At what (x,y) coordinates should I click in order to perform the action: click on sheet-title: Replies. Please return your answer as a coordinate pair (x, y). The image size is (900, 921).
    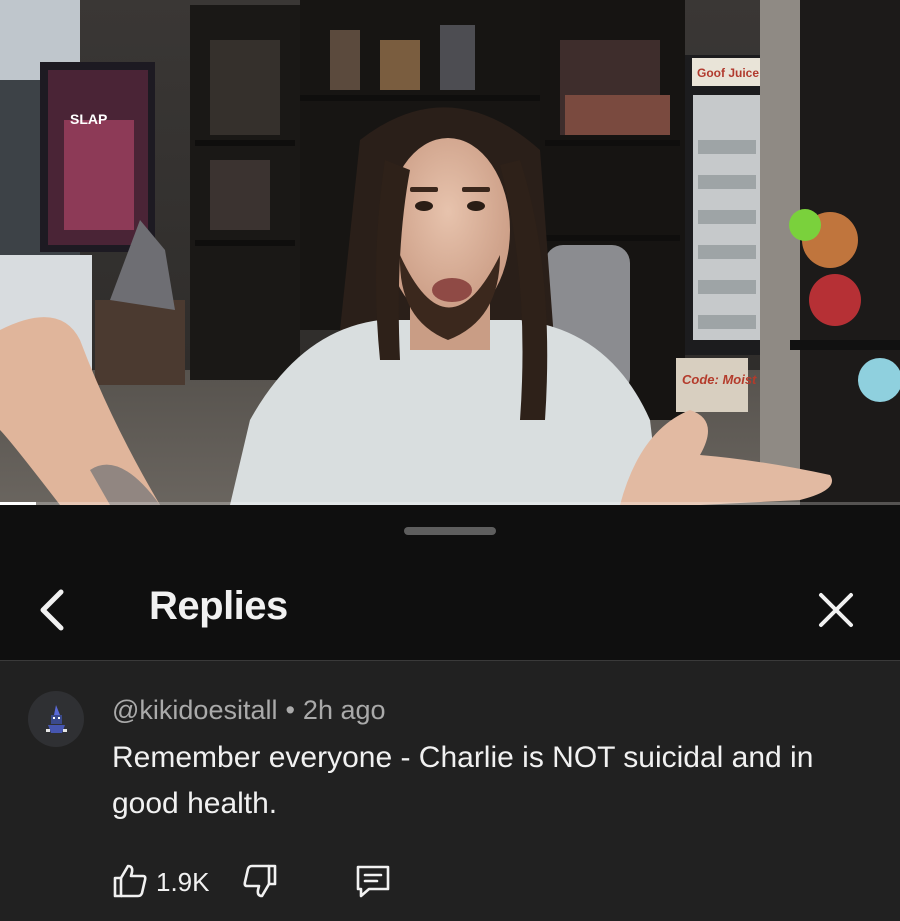
    Looking at the image, I should click on (218, 606).